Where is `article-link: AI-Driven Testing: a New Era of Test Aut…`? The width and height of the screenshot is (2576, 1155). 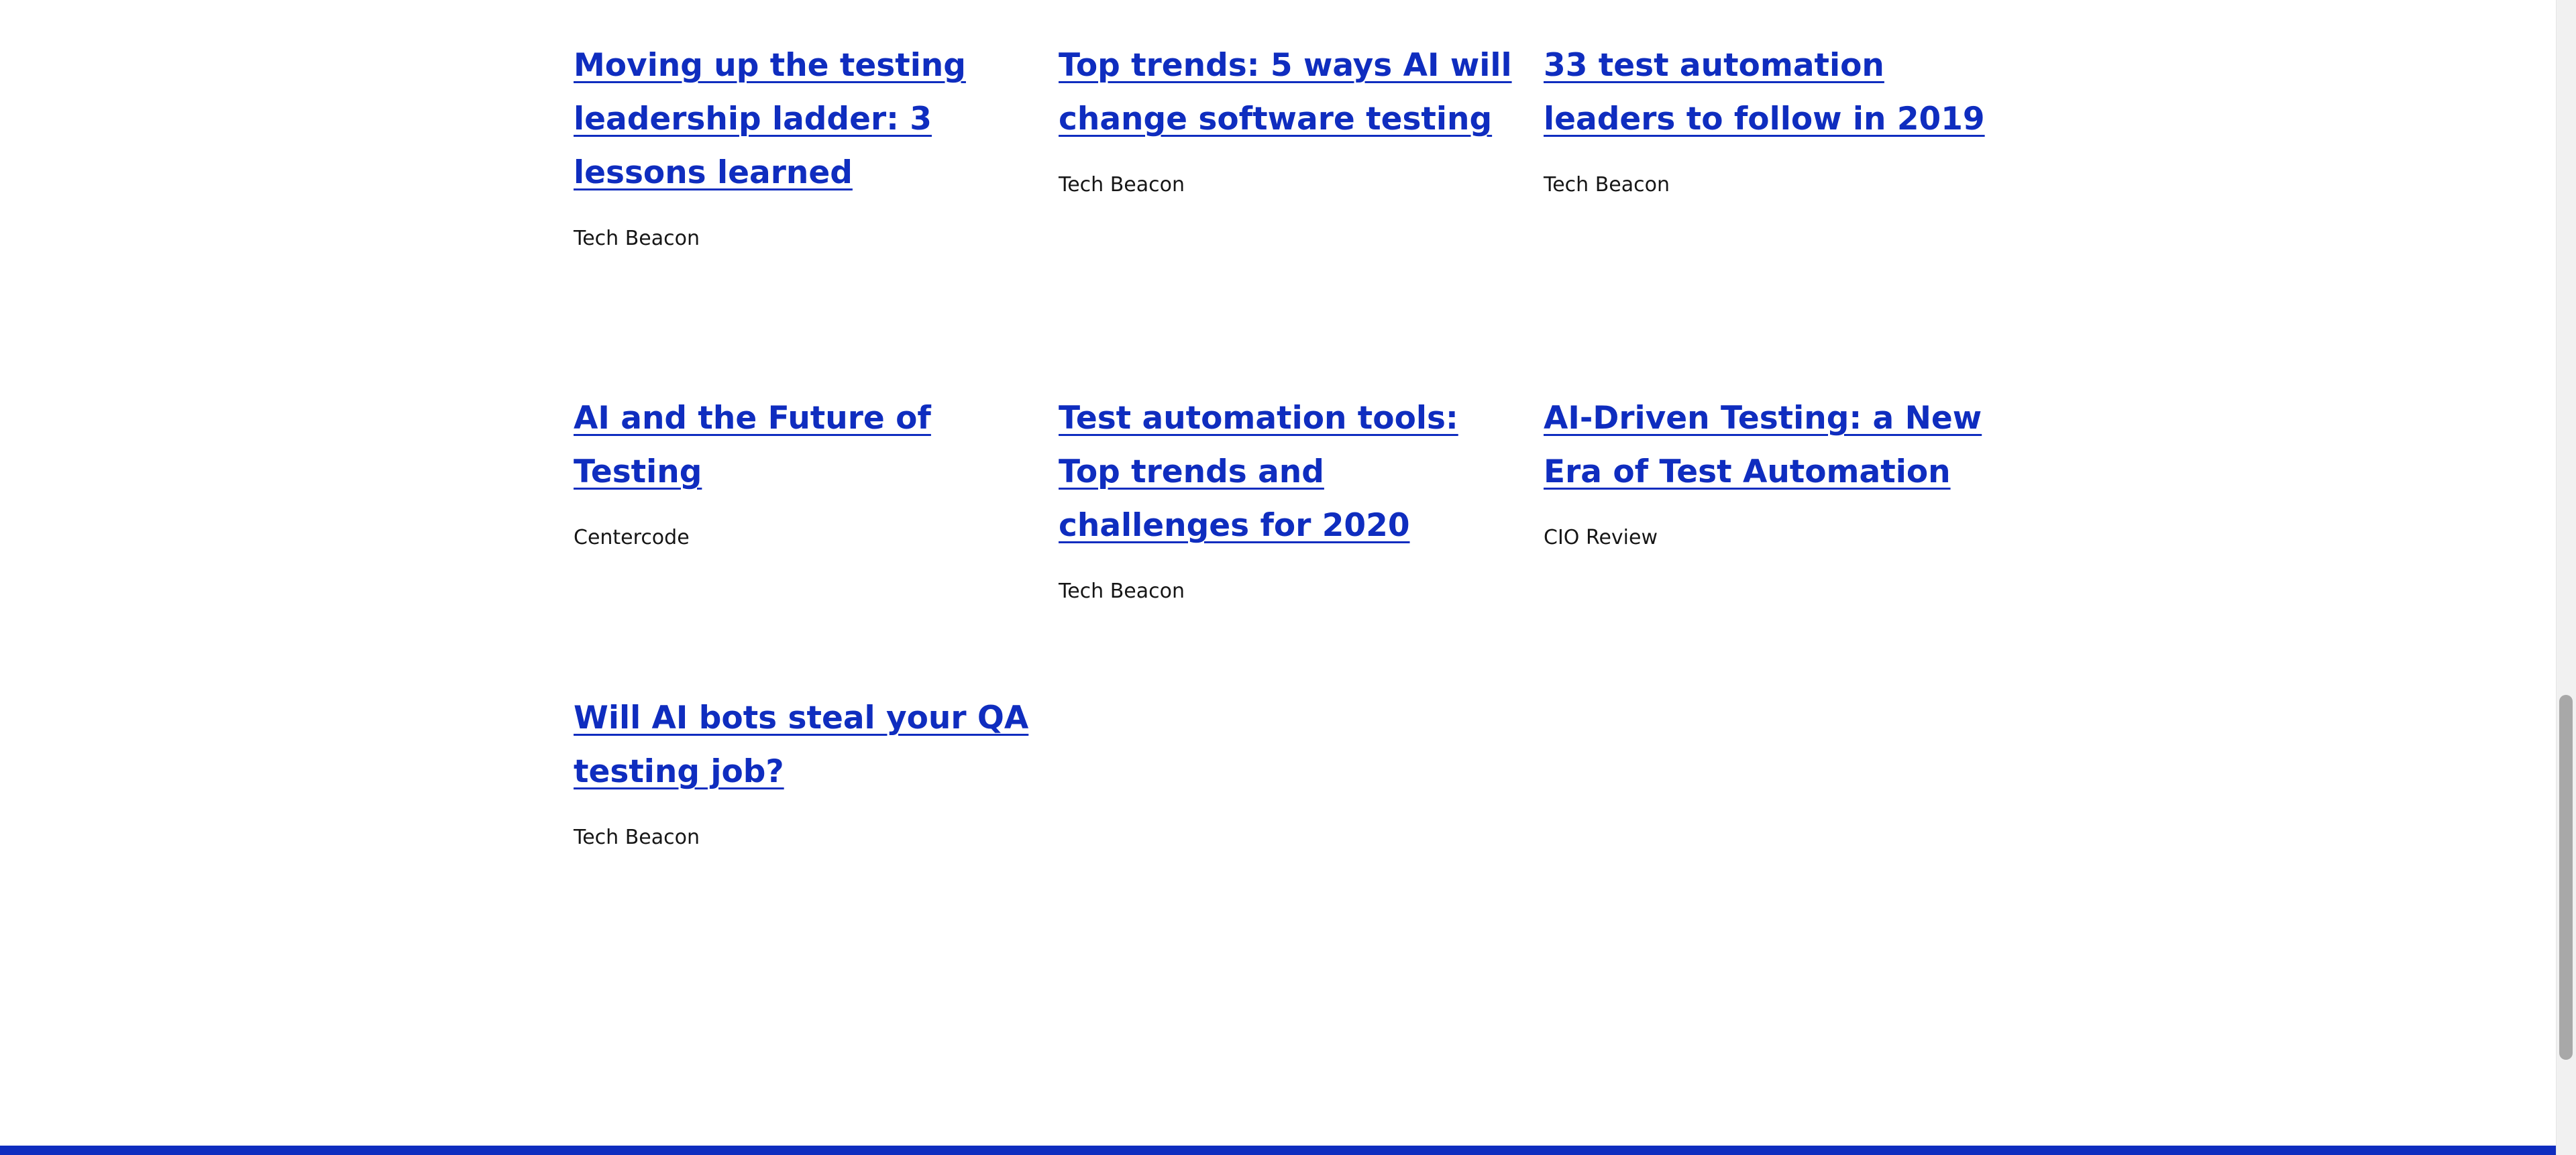
article-link: AI-Driven Testing: a New Era of Test Aut… is located at coordinates (1772, 446).